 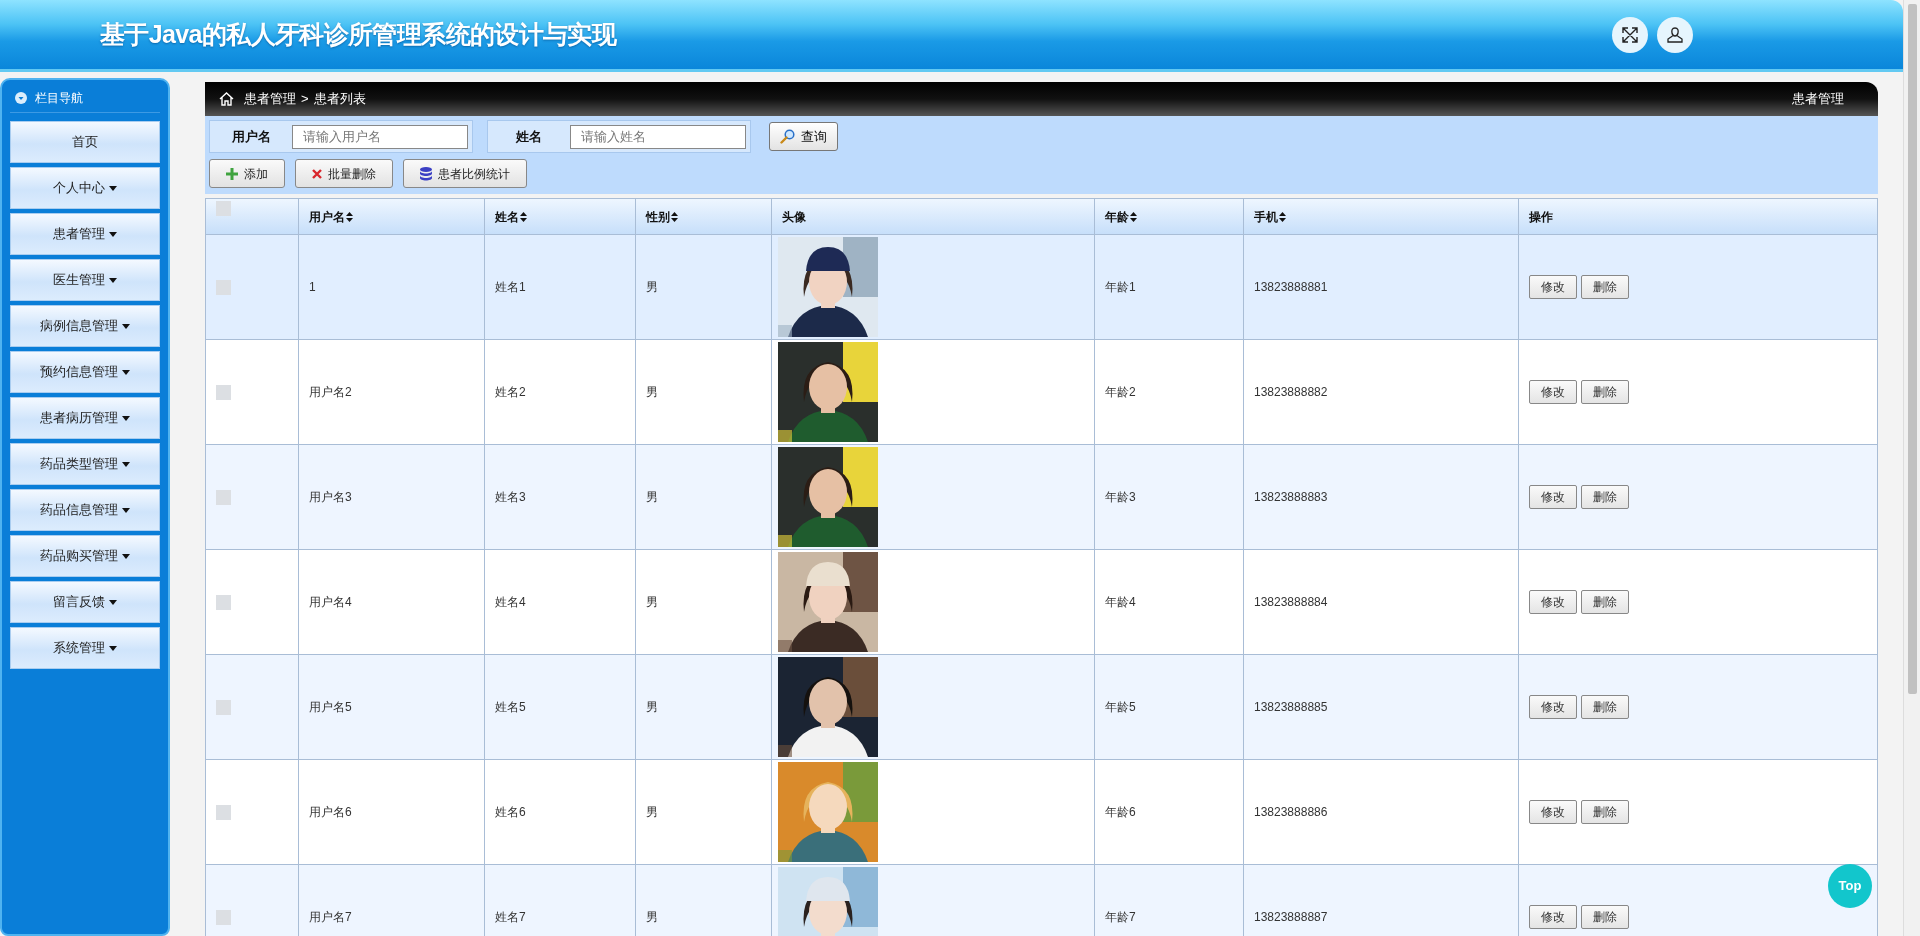 I want to click on column-header: 手机, so click(x=1270, y=216).